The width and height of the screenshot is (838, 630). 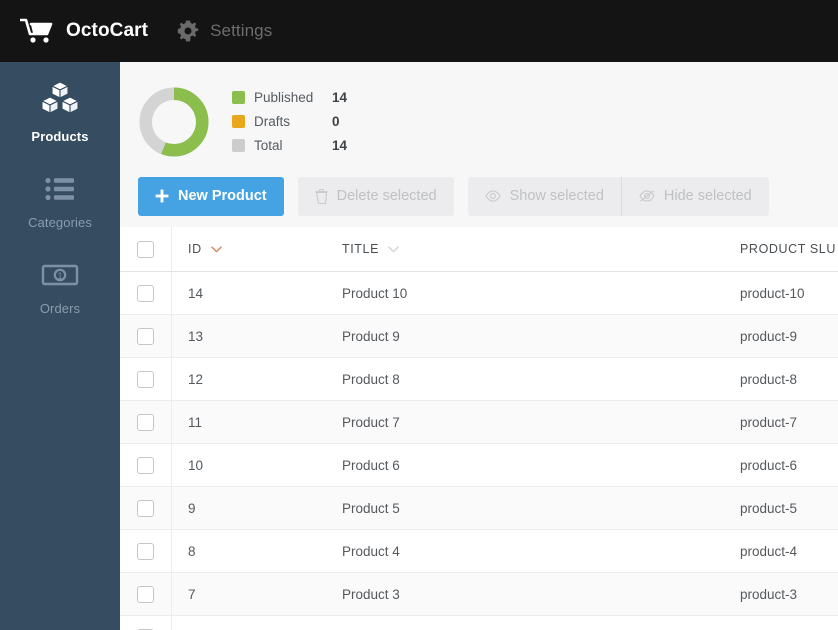 What do you see at coordinates (222, 196) in the screenshot?
I see `new-product-label: New Product` at bounding box center [222, 196].